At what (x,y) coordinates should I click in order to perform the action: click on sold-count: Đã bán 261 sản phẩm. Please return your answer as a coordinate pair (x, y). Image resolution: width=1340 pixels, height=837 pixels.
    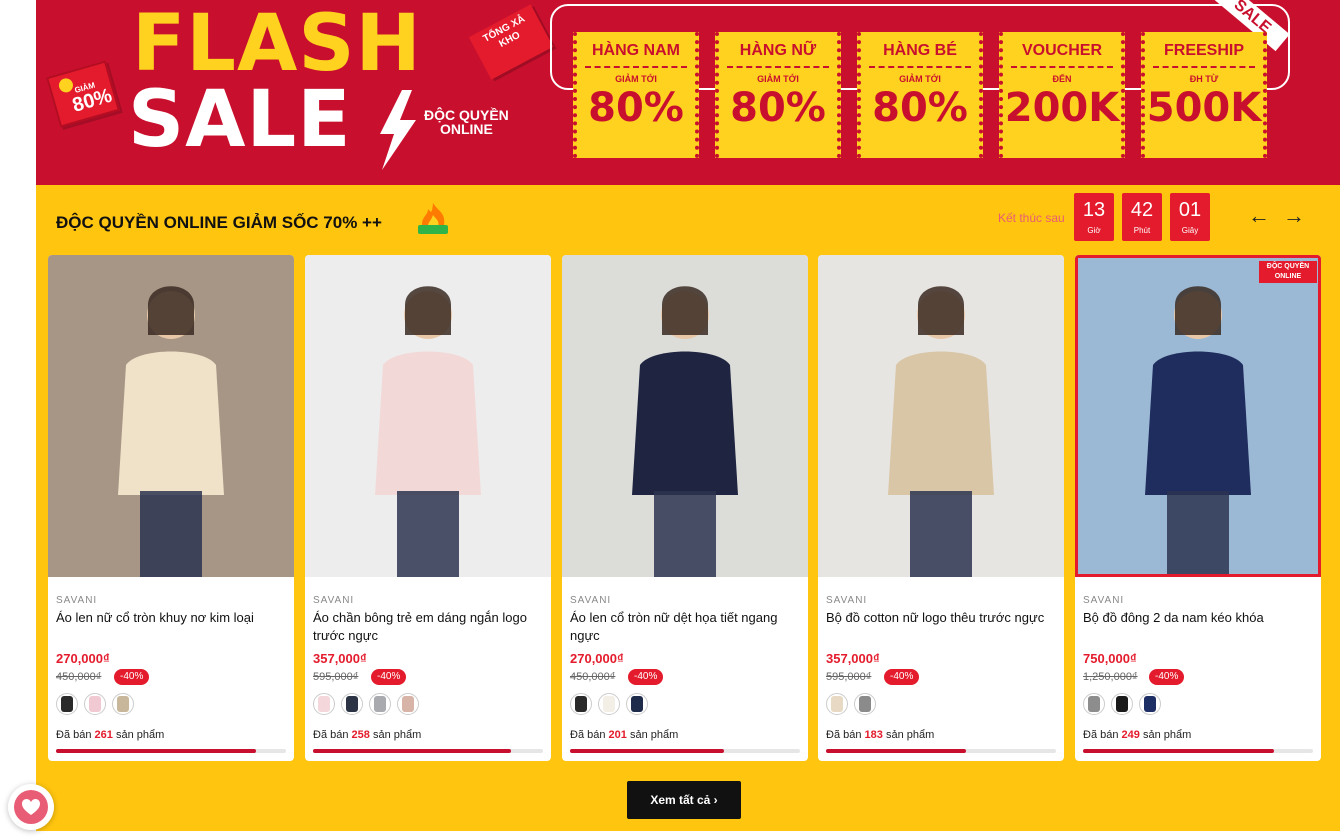
    Looking at the image, I should click on (110, 735).